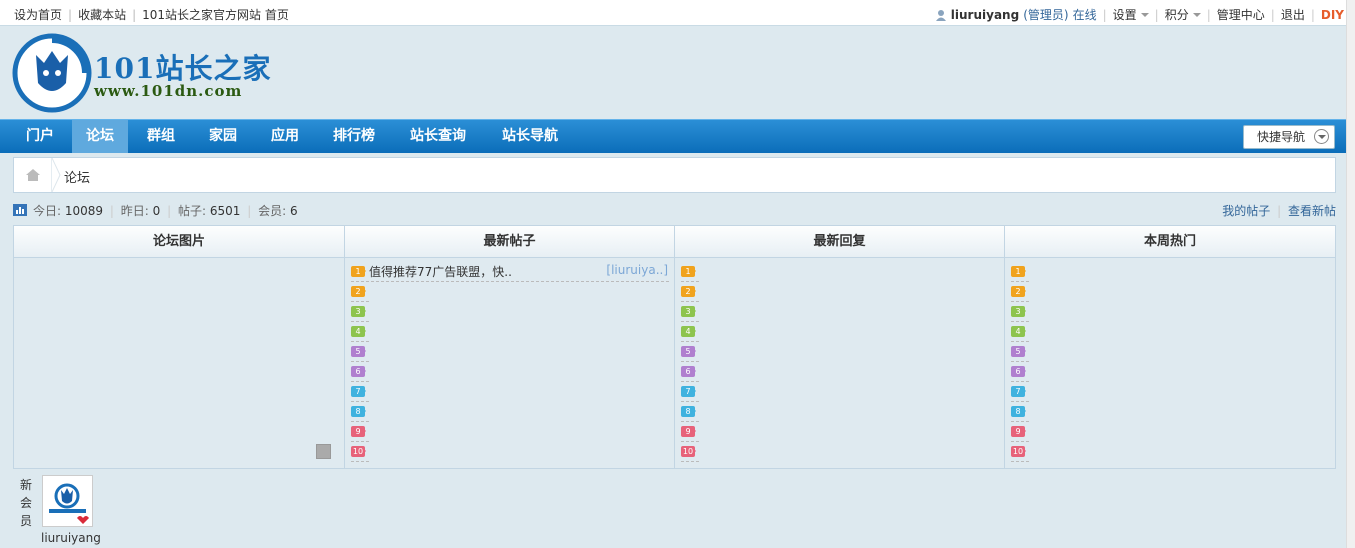 The image size is (1355, 548). I want to click on quick-nav-label: 快捷导航, so click(1281, 137).